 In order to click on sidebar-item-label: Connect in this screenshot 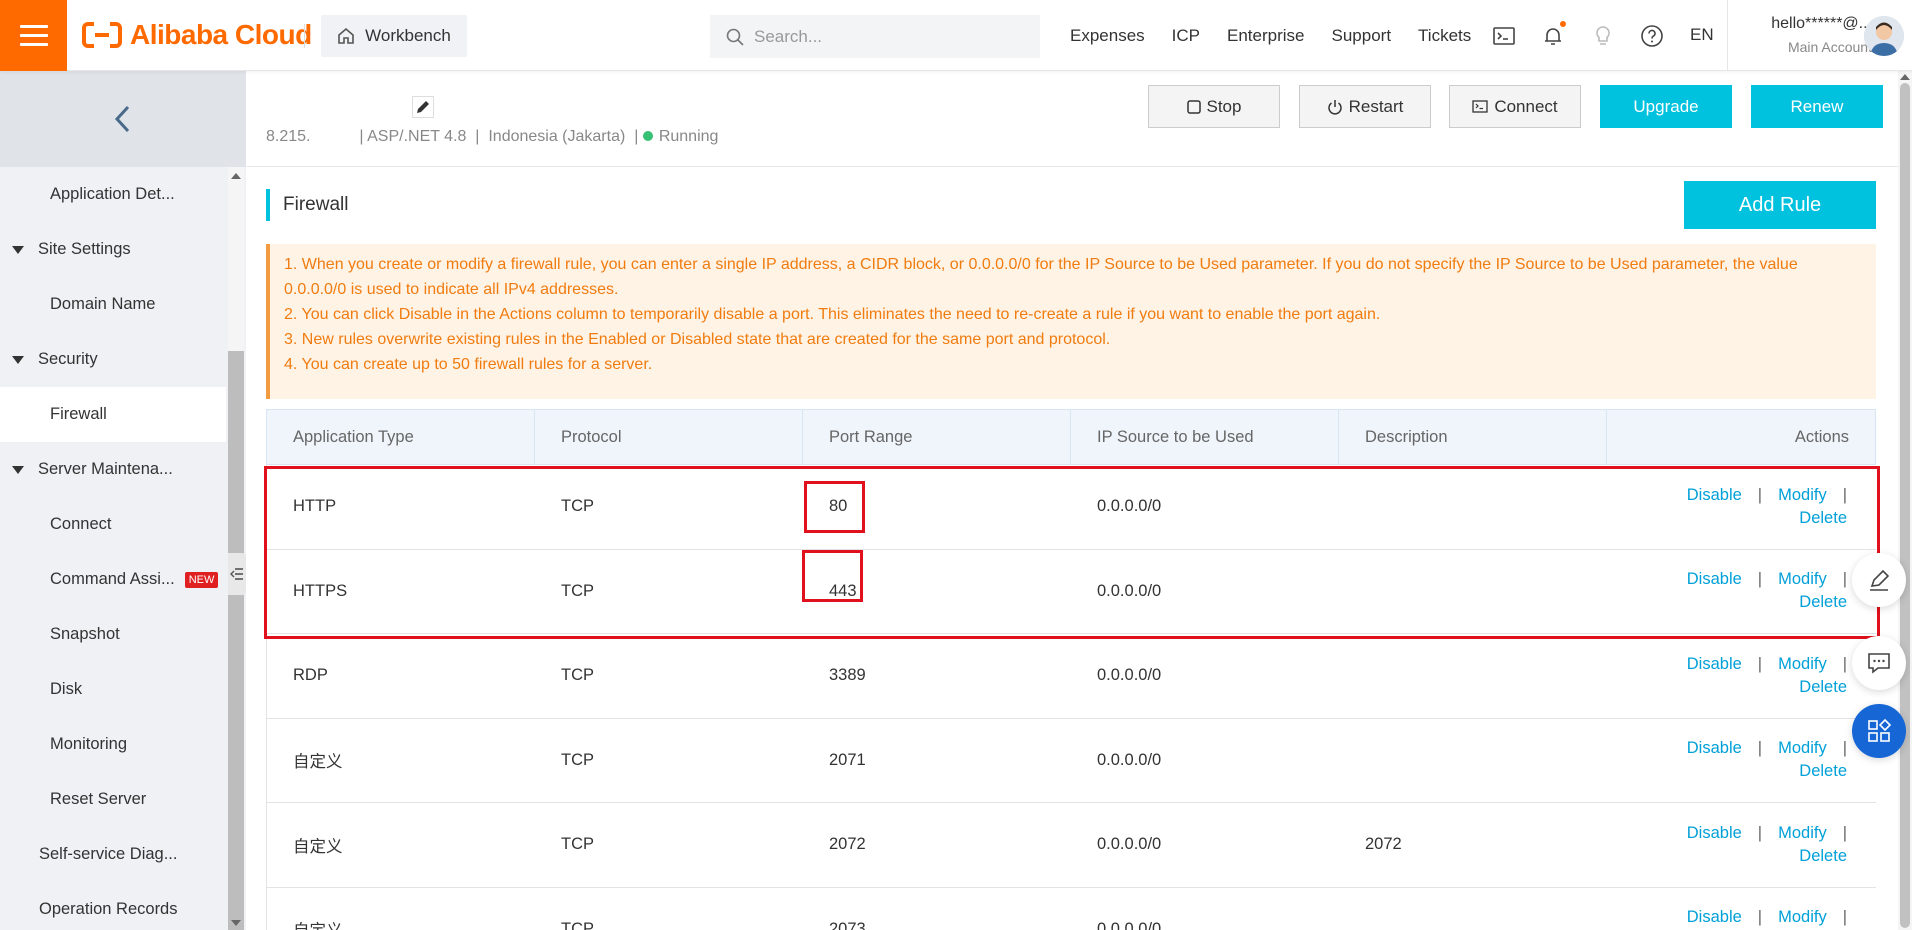, I will do `click(81, 524)`.